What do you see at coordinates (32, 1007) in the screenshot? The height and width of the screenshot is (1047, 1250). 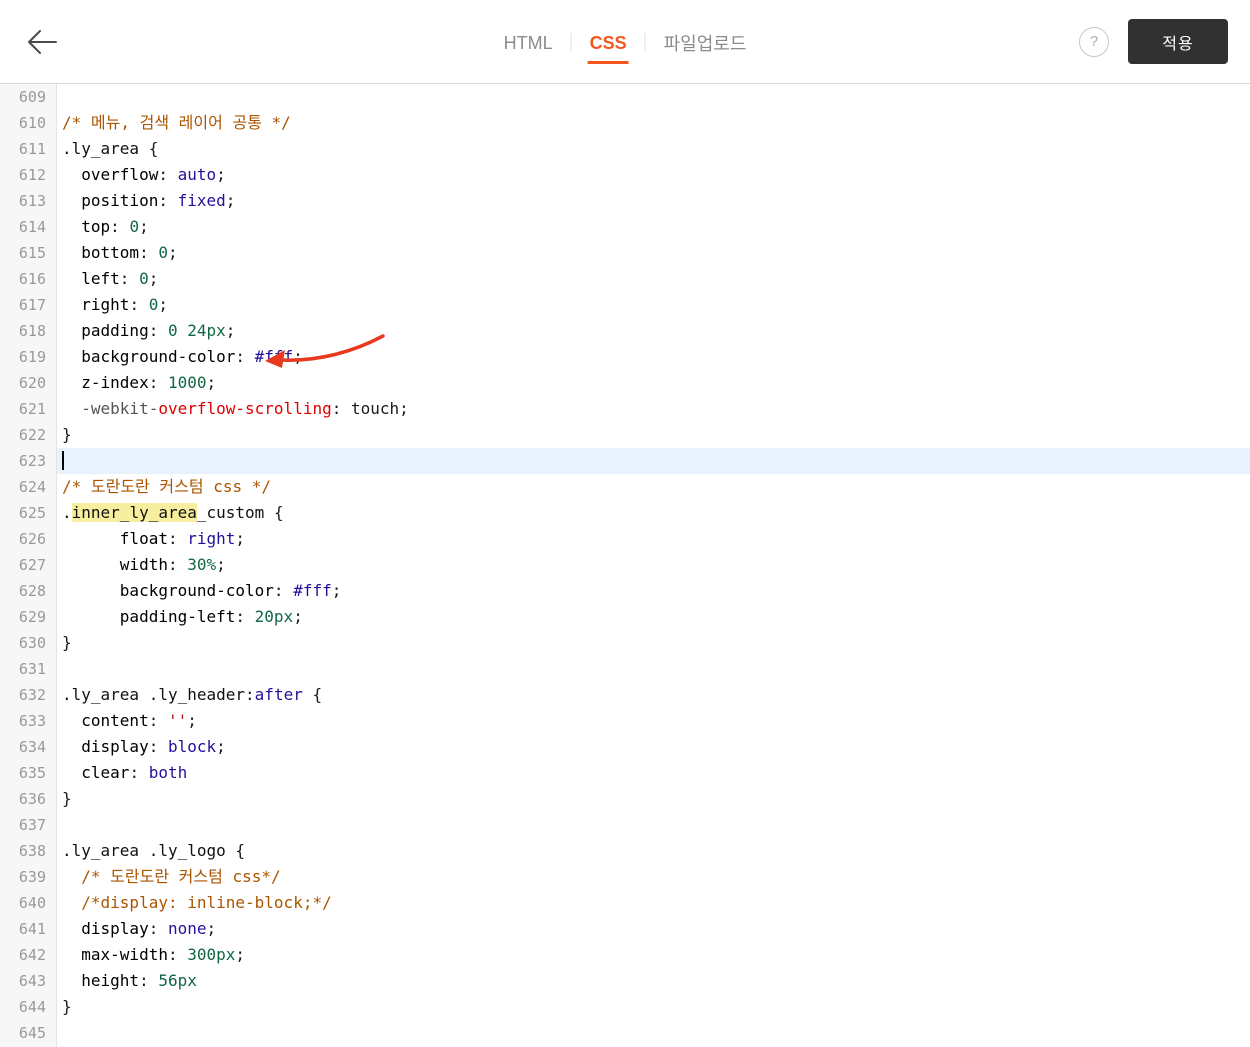 I see `line-number: 644` at bounding box center [32, 1007].